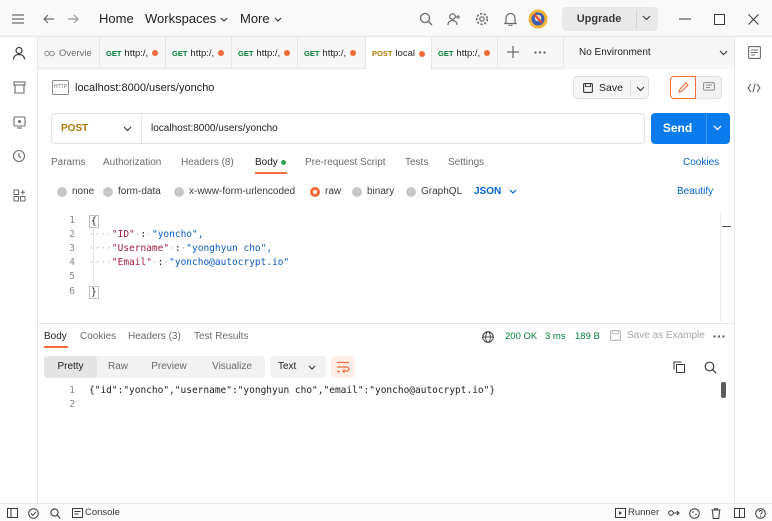  What do you see at coordinates (73, 19) in the screenshot?
I see `forward-arrow-icon` at bounding box center [73, 19].